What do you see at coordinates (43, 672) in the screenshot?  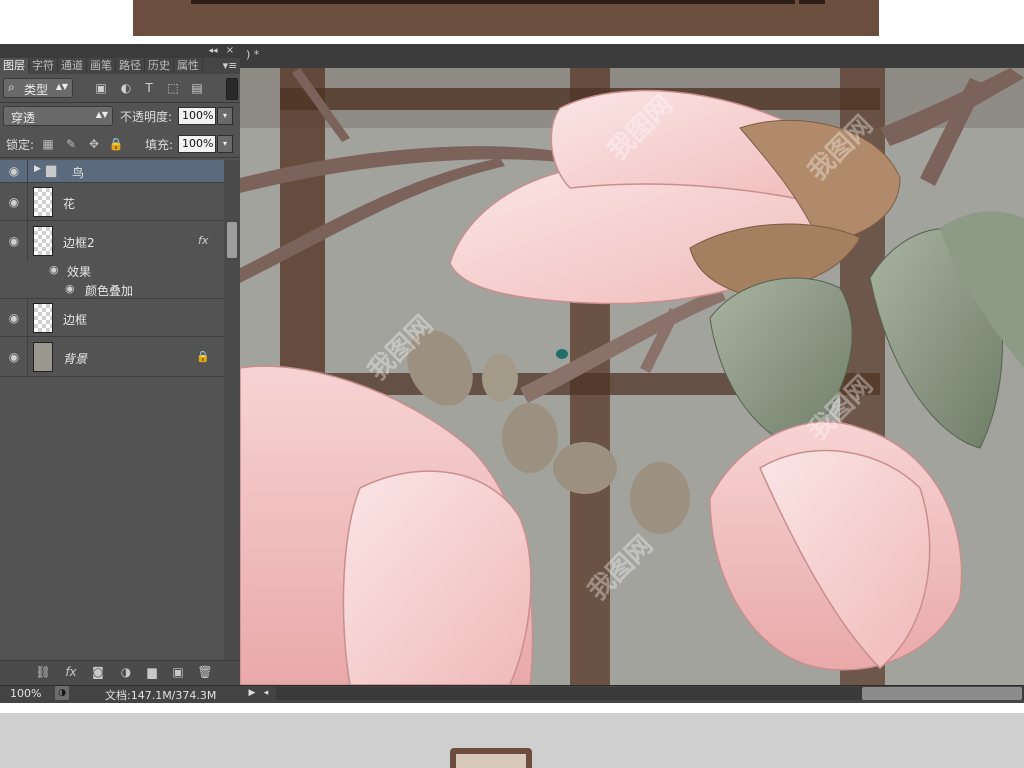 I see `link-icon: ⛓` at bounding box center [43, 672].